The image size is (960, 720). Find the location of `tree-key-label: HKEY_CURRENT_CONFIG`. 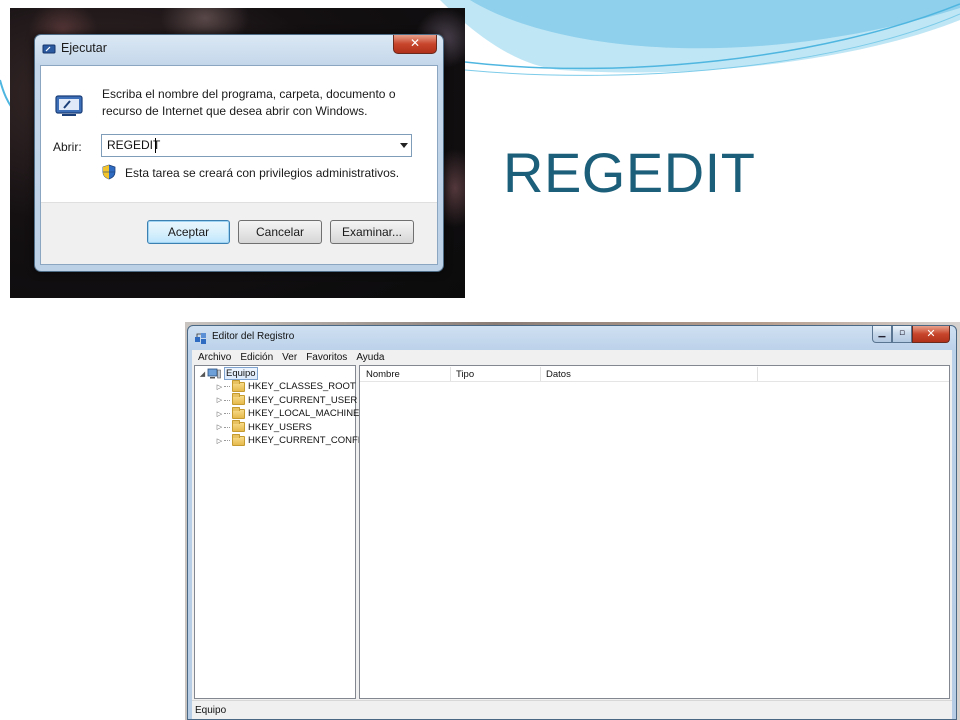

tree-key-label: HKEY_CURRENT_CONFIG is located at coordinates (308, 440).